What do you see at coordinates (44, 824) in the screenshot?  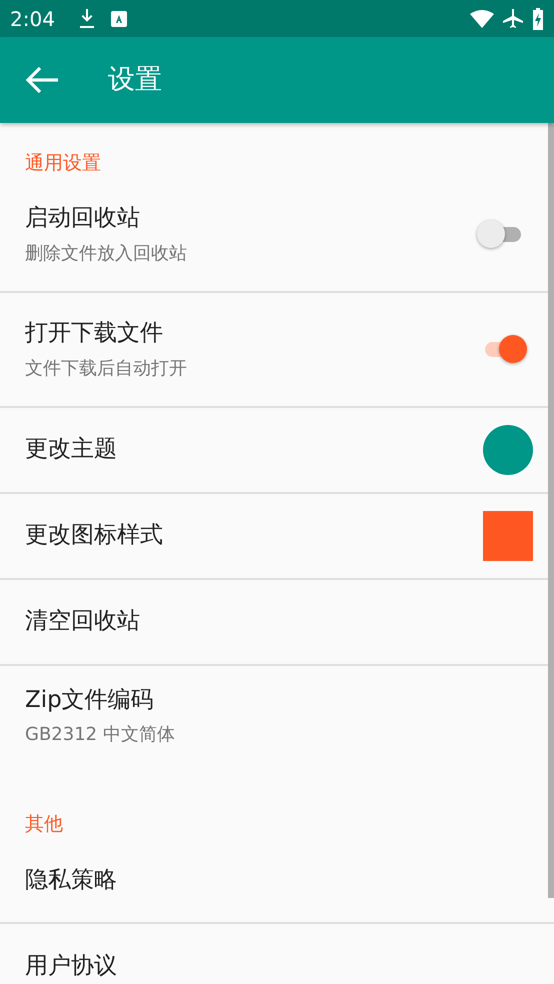 I see `section-header: 其他` at bounding box center [44, 824].